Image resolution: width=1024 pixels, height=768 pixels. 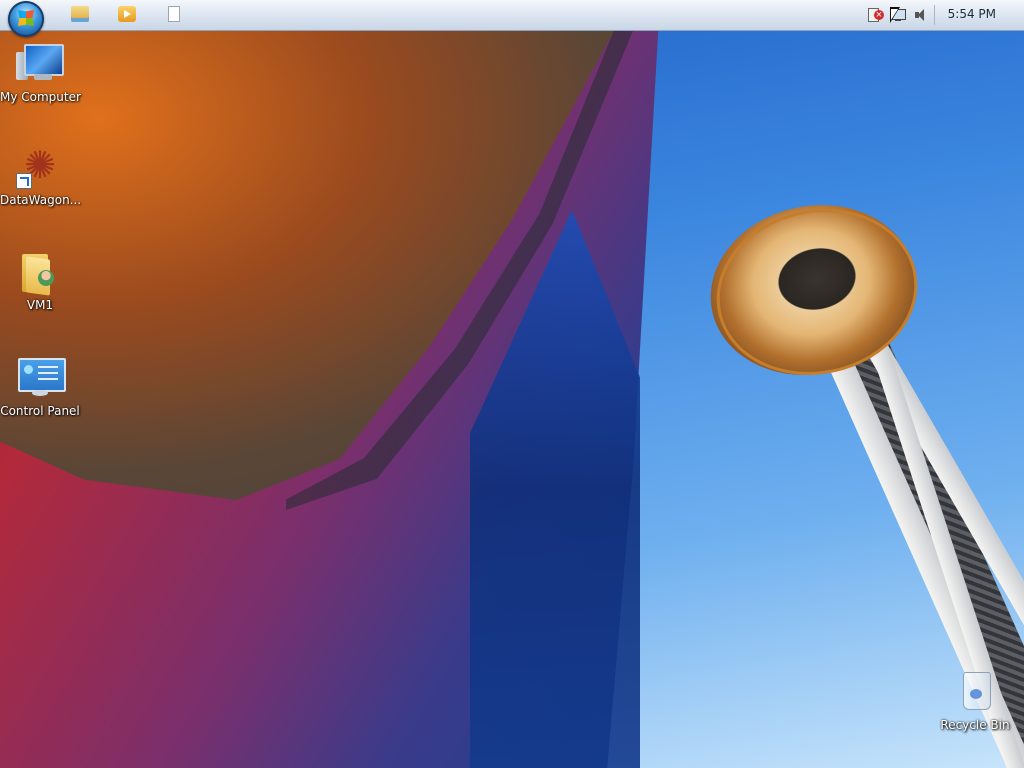 I want to click on desktop-icon-vm1: VM1, so click(x=40, y=280).